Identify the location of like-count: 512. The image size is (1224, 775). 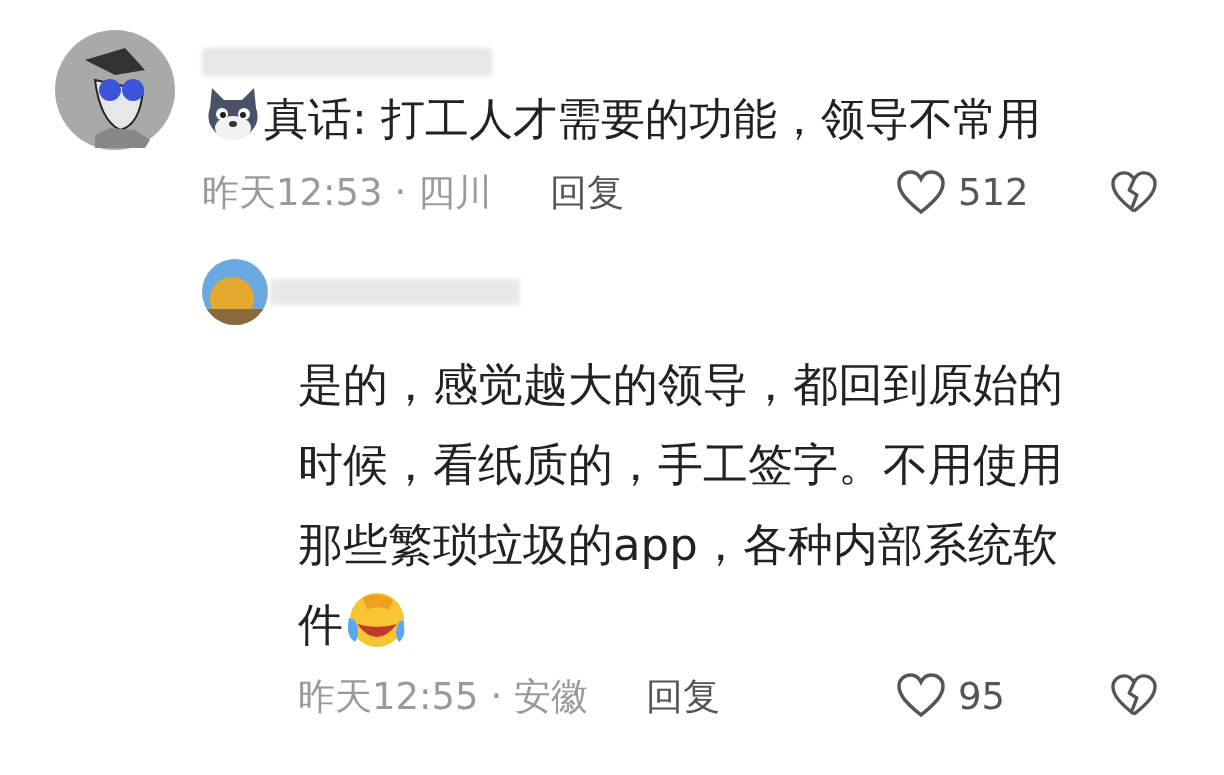
(994, 193).